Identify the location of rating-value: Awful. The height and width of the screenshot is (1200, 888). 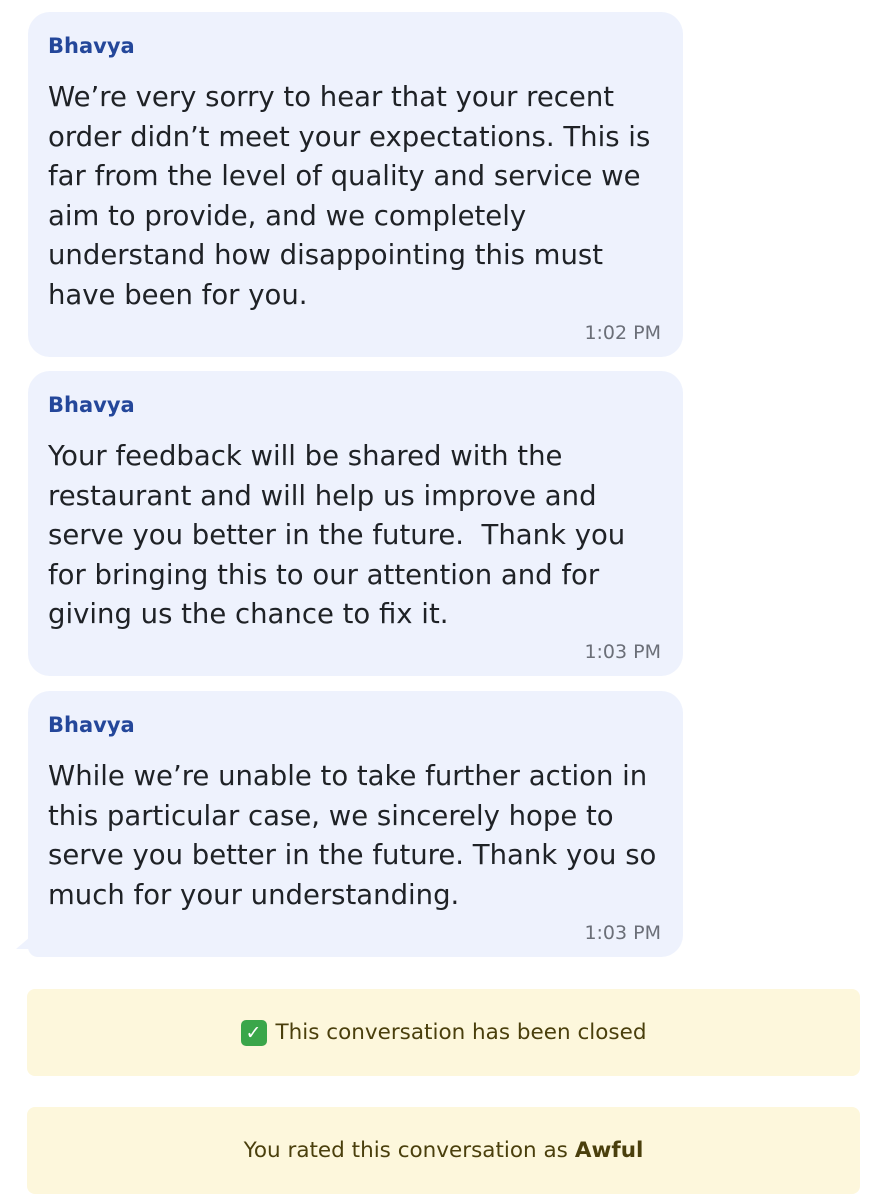
(609, 1150).